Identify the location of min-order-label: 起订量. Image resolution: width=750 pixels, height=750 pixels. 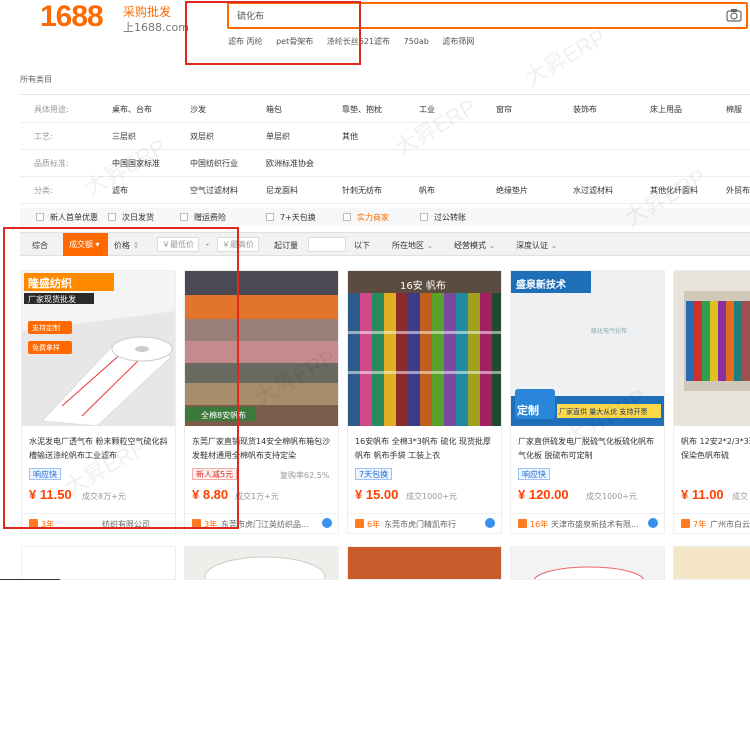
(286, 245).